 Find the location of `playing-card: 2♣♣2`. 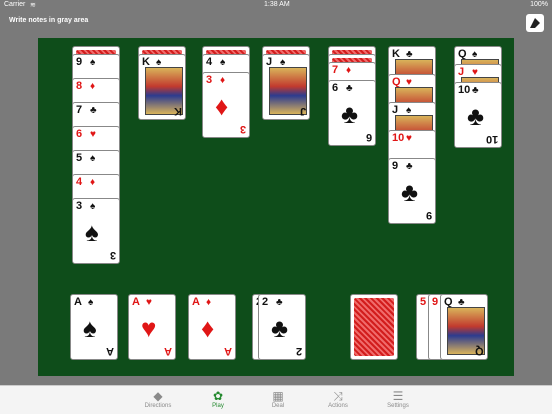

playing-card: 2♣♣2 is located at coordinates (282, 327).